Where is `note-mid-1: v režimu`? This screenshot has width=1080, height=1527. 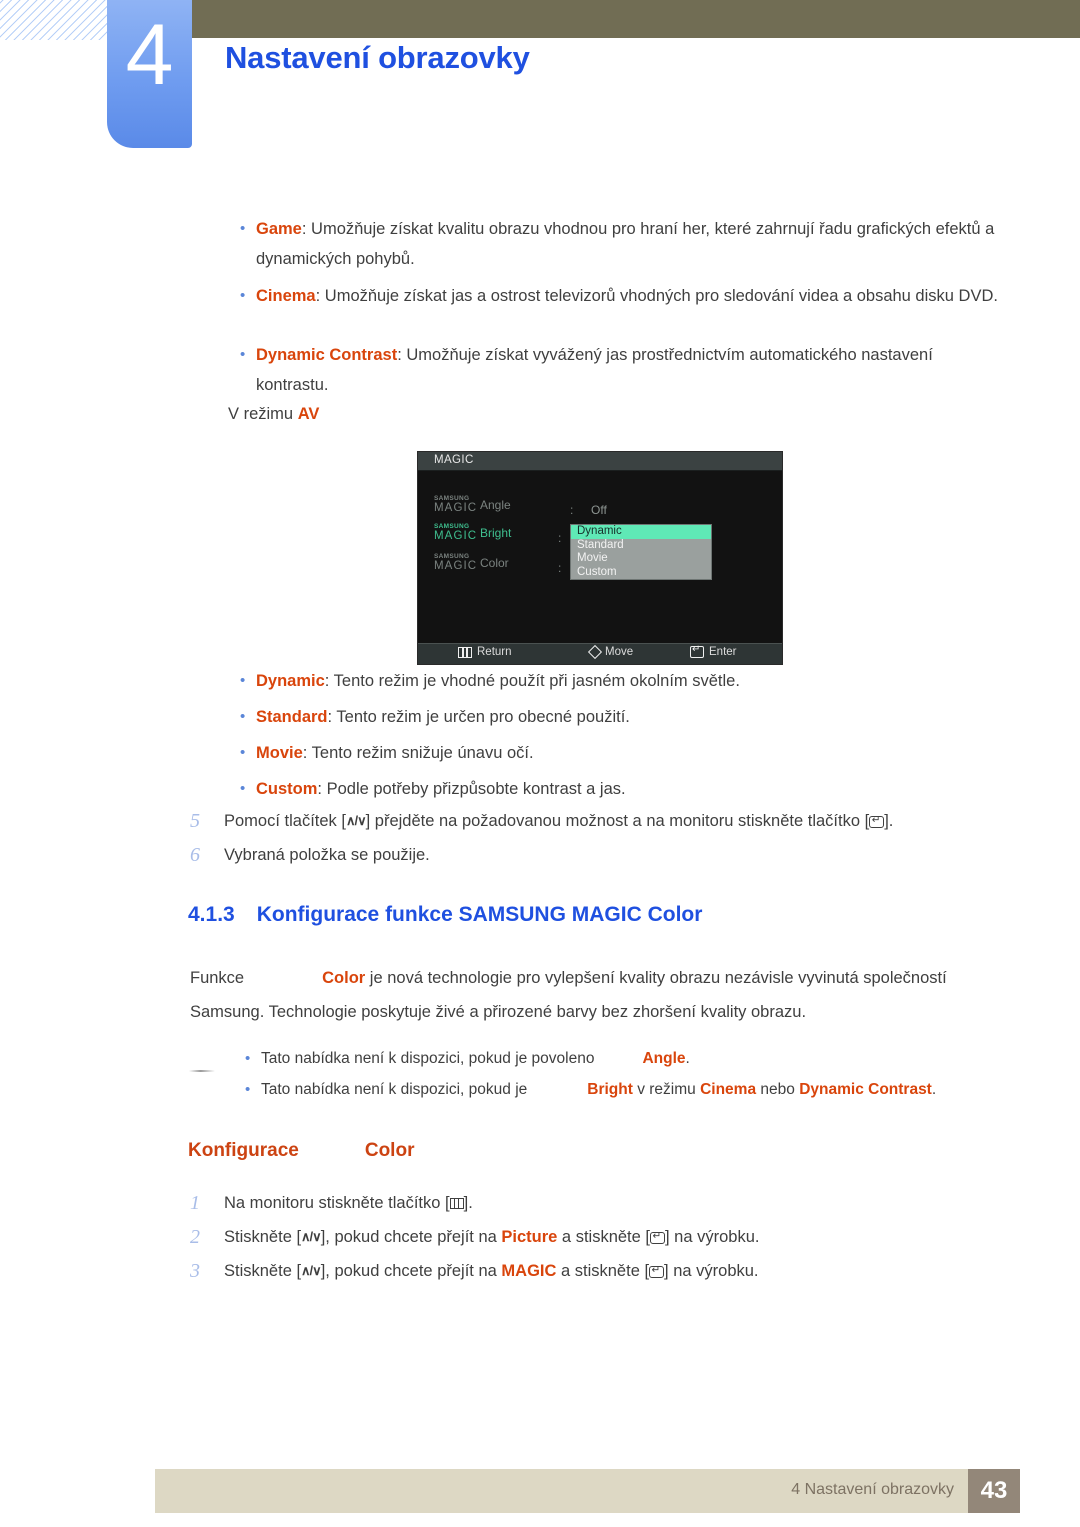
note-mid-1: v režimu is located at coordinates (666, 1089).